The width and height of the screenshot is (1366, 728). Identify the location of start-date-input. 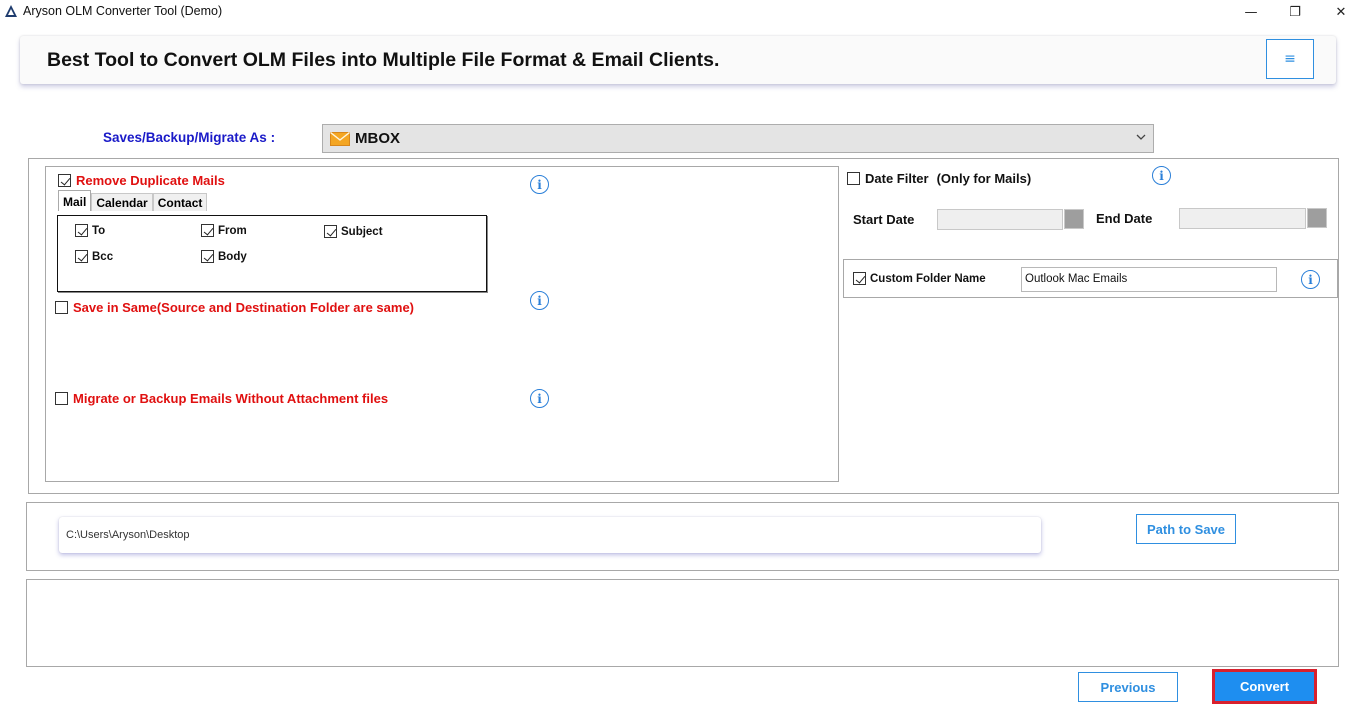
(1000, 219).